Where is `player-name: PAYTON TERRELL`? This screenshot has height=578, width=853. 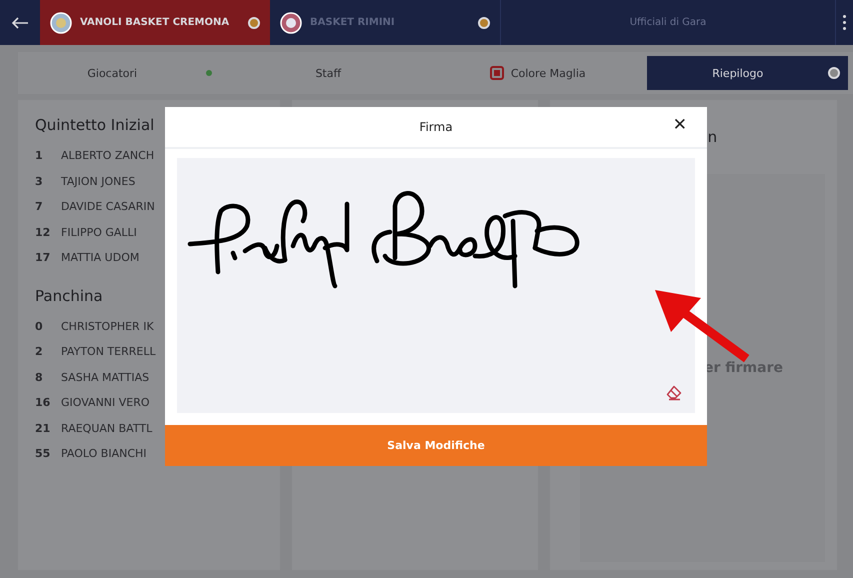 player-name: PAYTON TERRELL is located at coordinates (108, 351).